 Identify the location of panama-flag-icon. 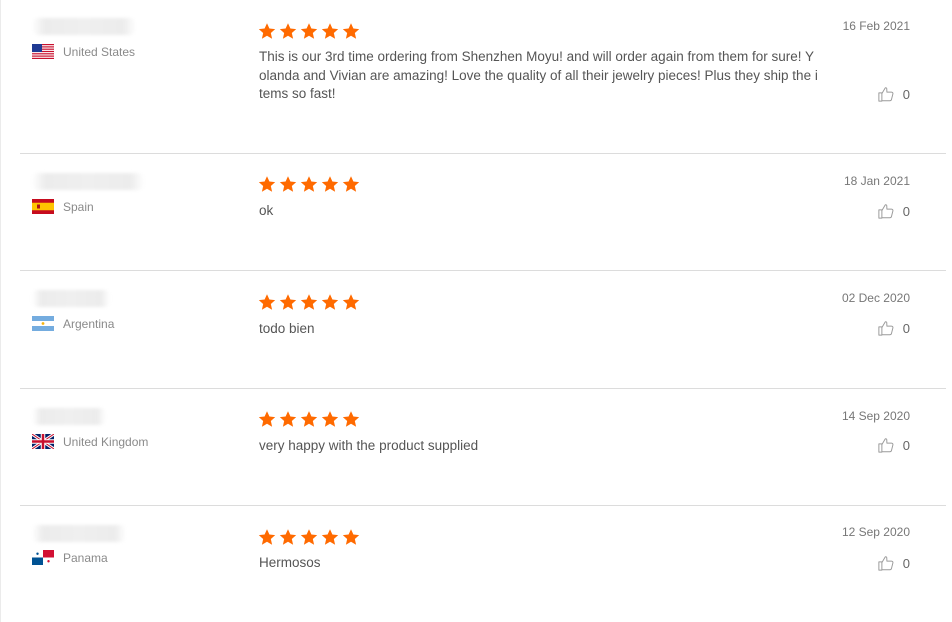
(43, 557).